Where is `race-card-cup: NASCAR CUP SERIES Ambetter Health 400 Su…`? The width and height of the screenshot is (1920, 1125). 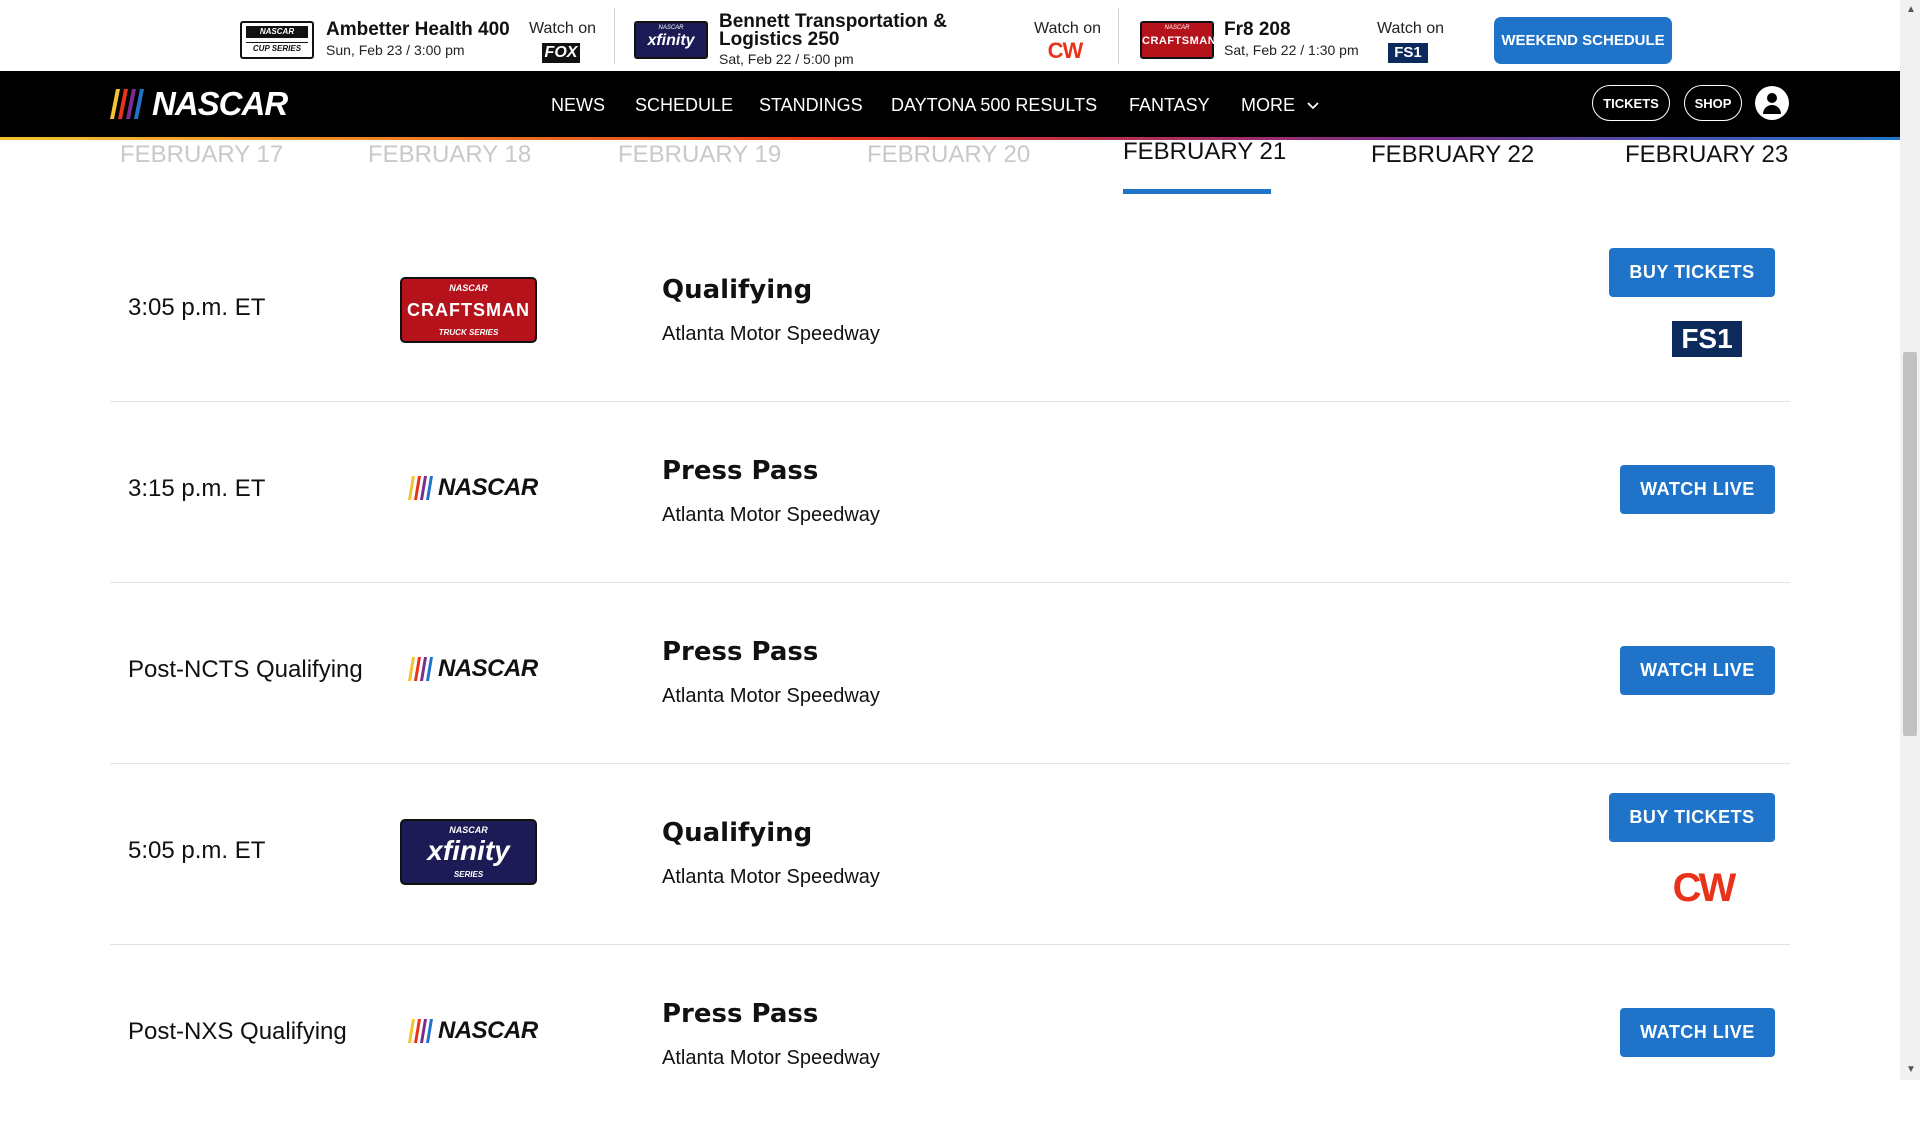 race-card-cup: NASCAR CUP SERIES Ambetter Health 400 Su… is located at coordinates (418, 35).